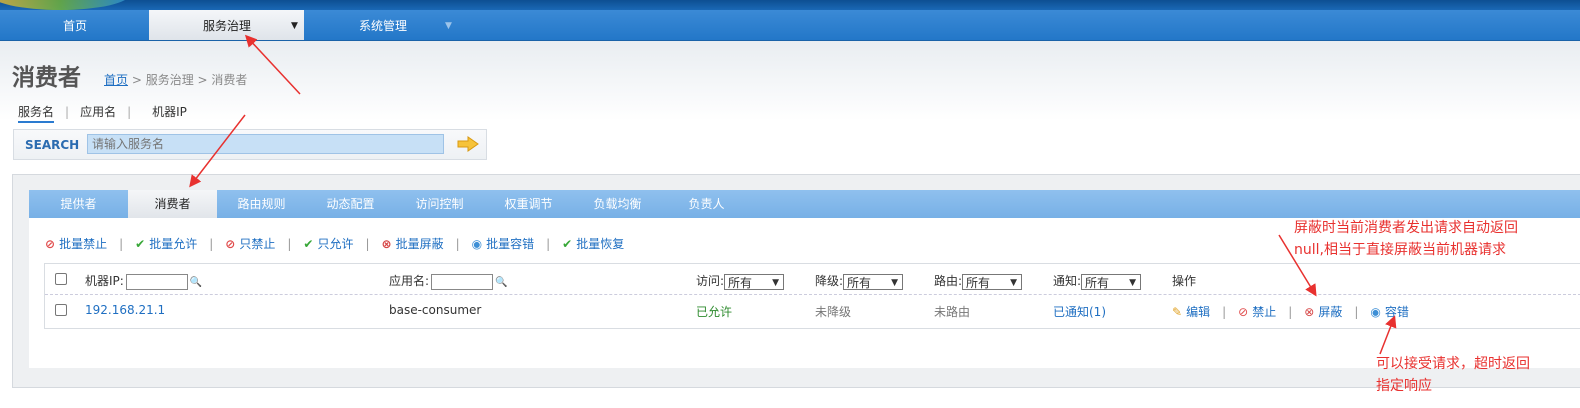  I want to click on tab-load-balance: 负载均衡, so click(617, 204).